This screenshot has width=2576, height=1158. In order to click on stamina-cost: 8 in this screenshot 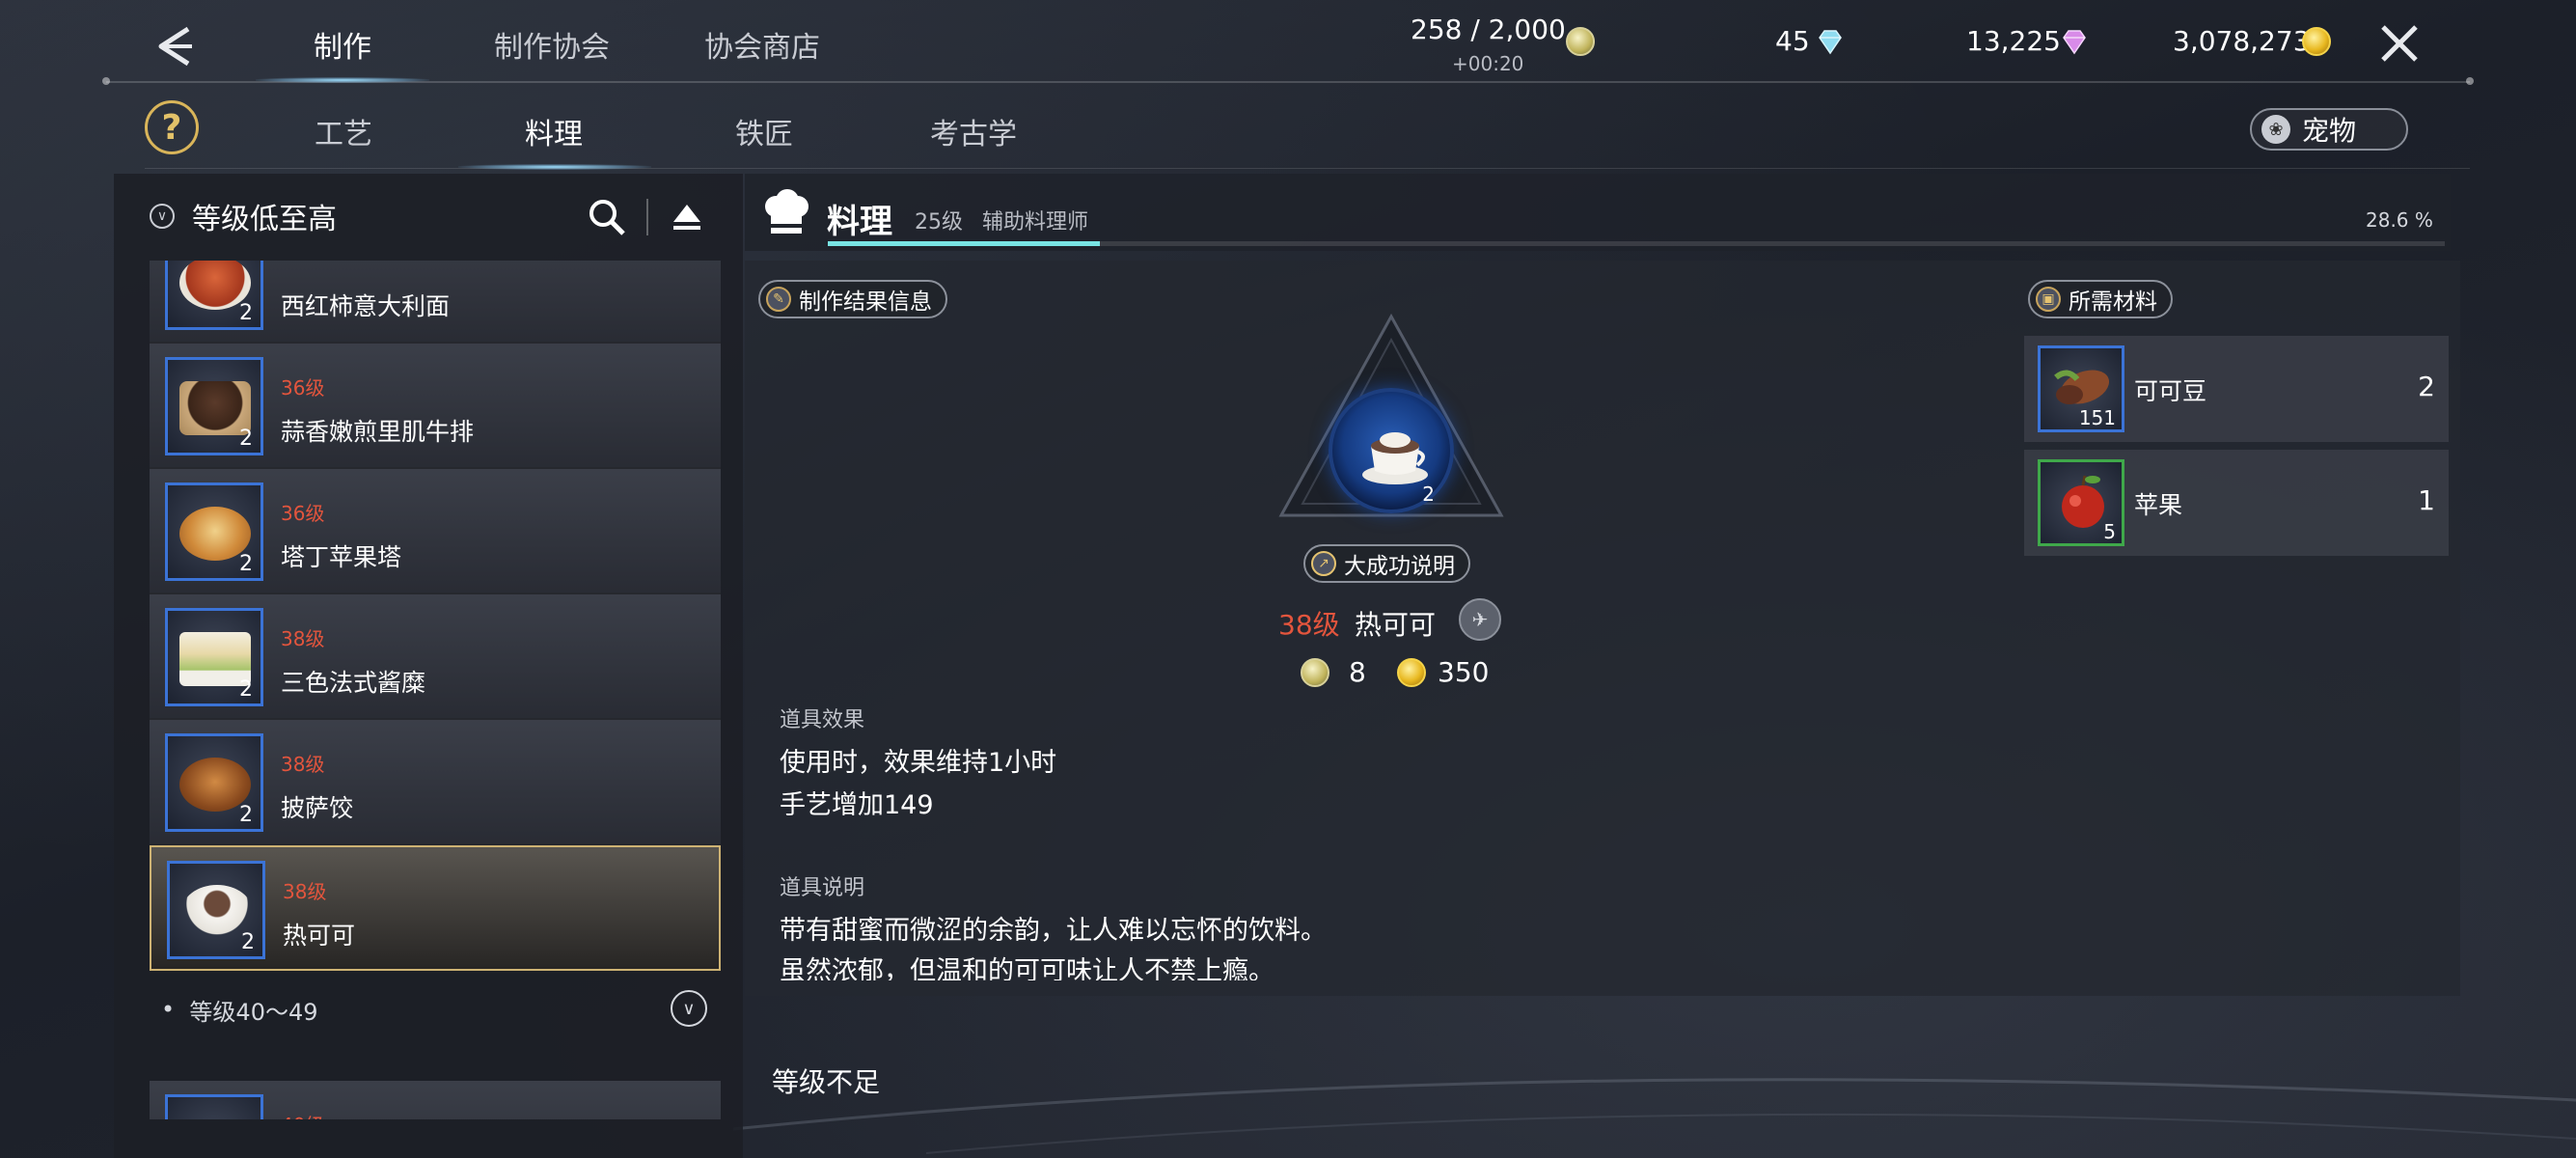, I will do `click(1358, 672)`.